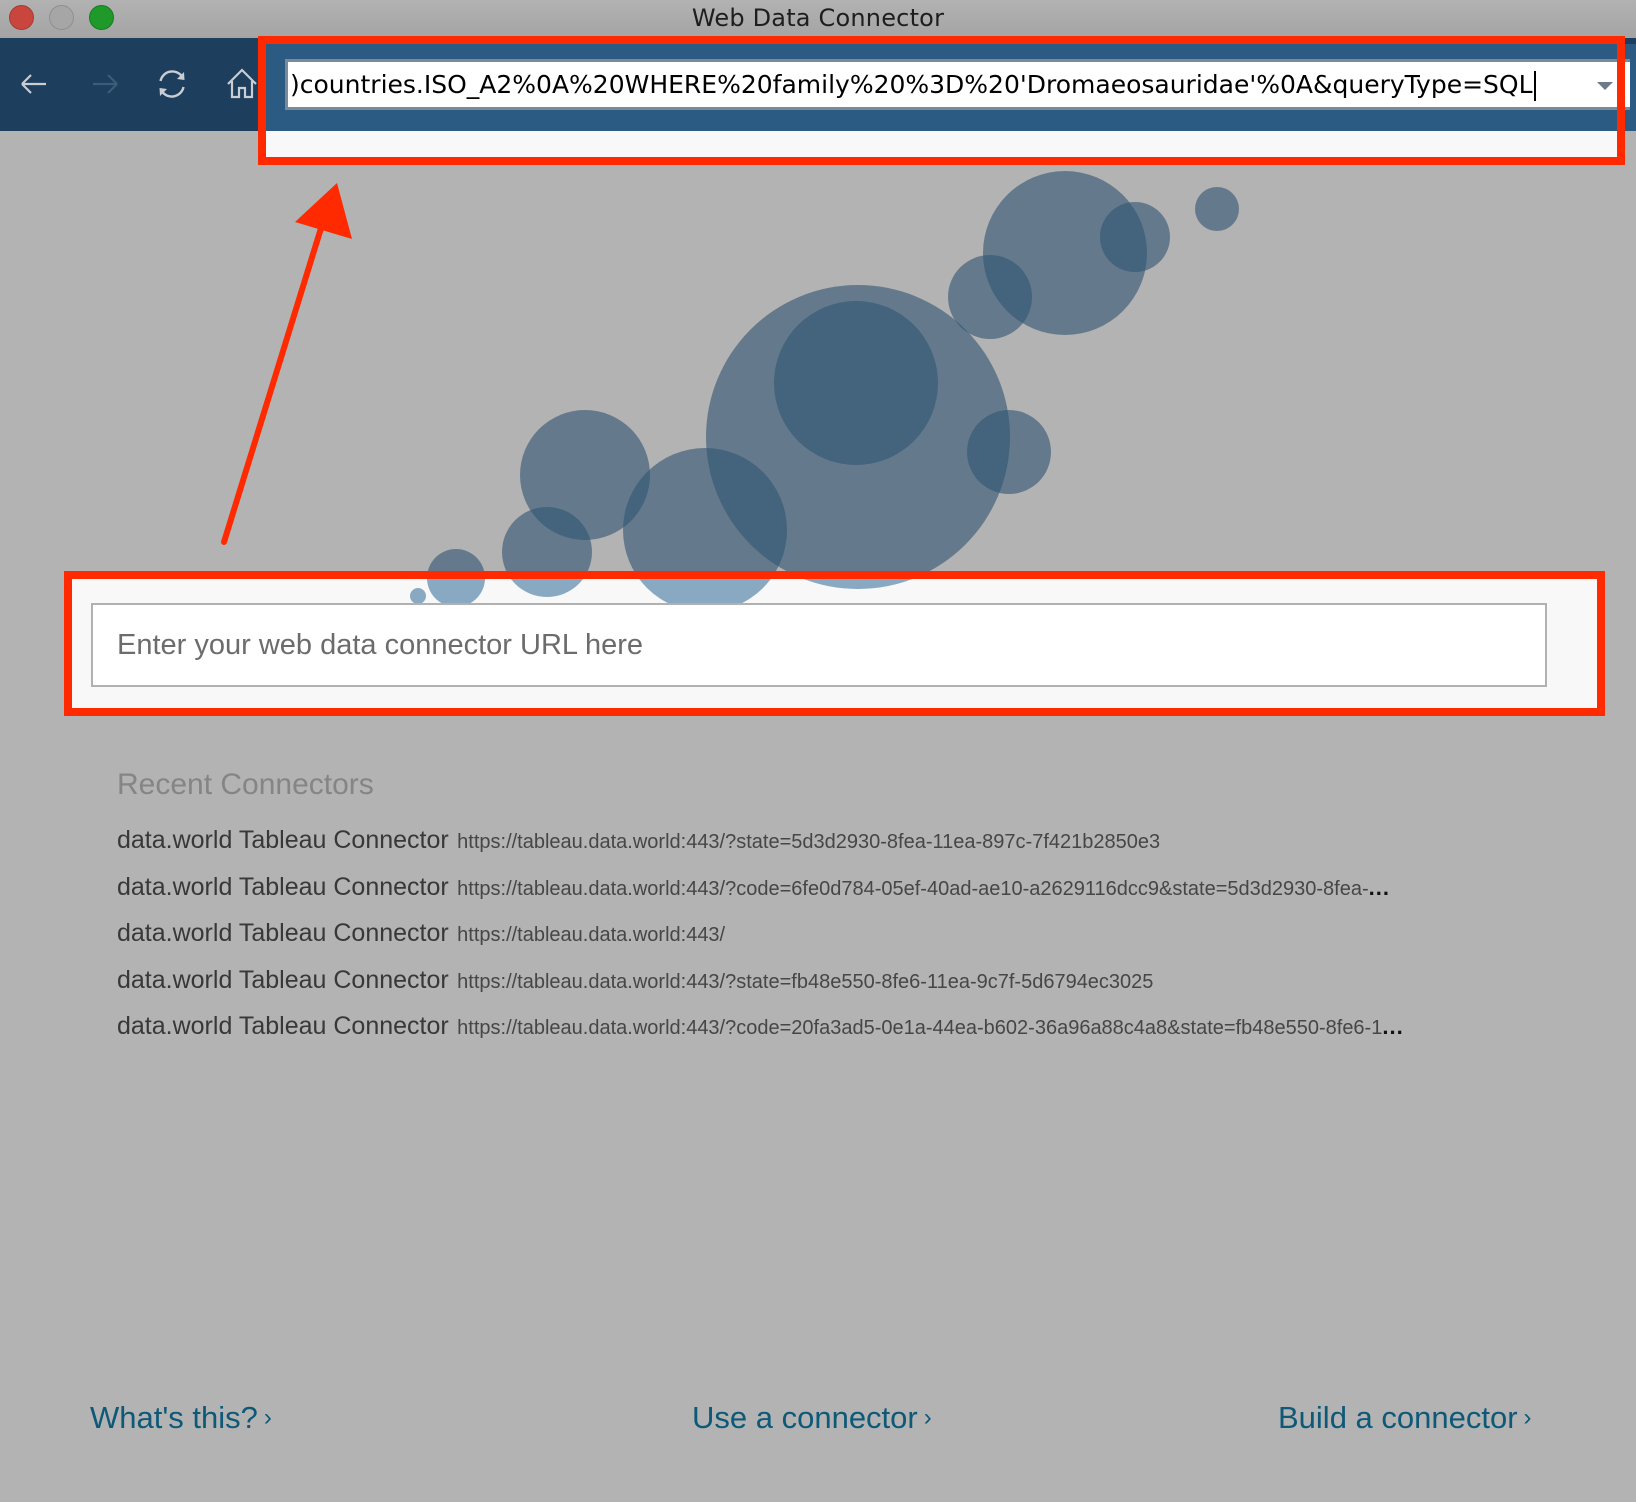  I want to click on home-icon, so click(242, 83).